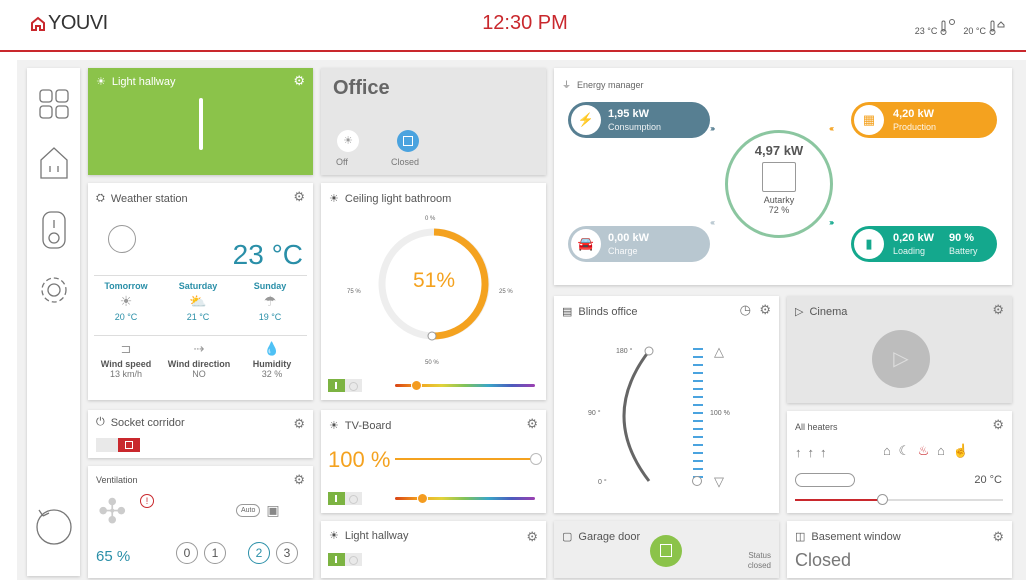 This screenshot has height=580, width=1026. Describe the element at coordinates (259, 553) in the screenshot. I see `vent-level-2: 2` at that location.